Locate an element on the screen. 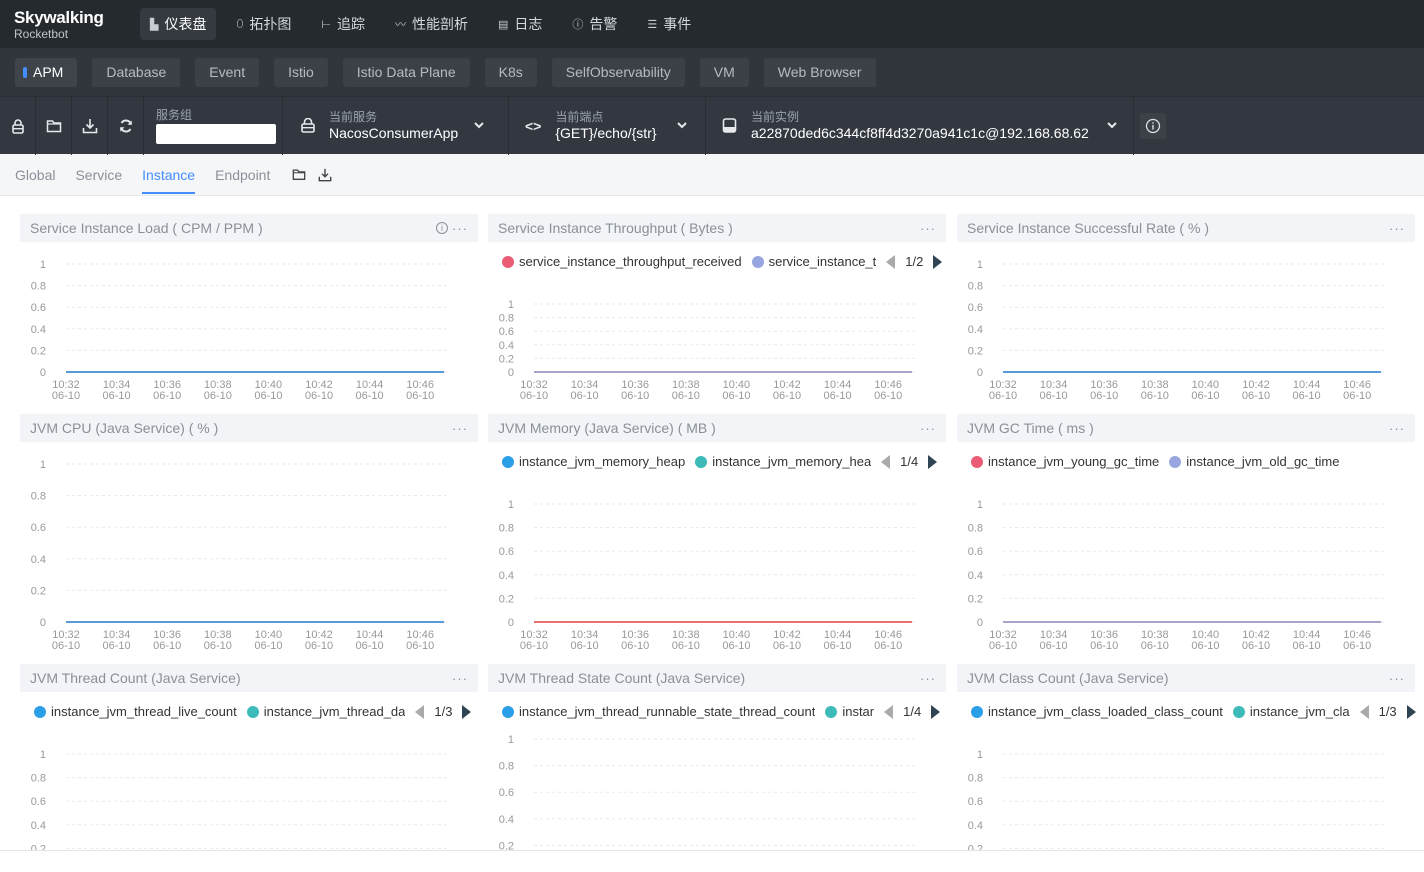 The height and width of the screenshot is (872, 1424). tab-instance: Instance is located at coordinates (168, 175).